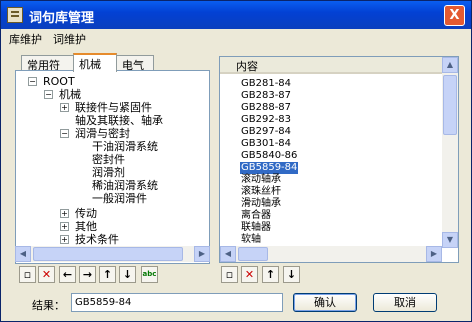 The width and height of the screenshot is (472, 322). I want to click on tree-node-label: 润滑剂, so click(108, 172).